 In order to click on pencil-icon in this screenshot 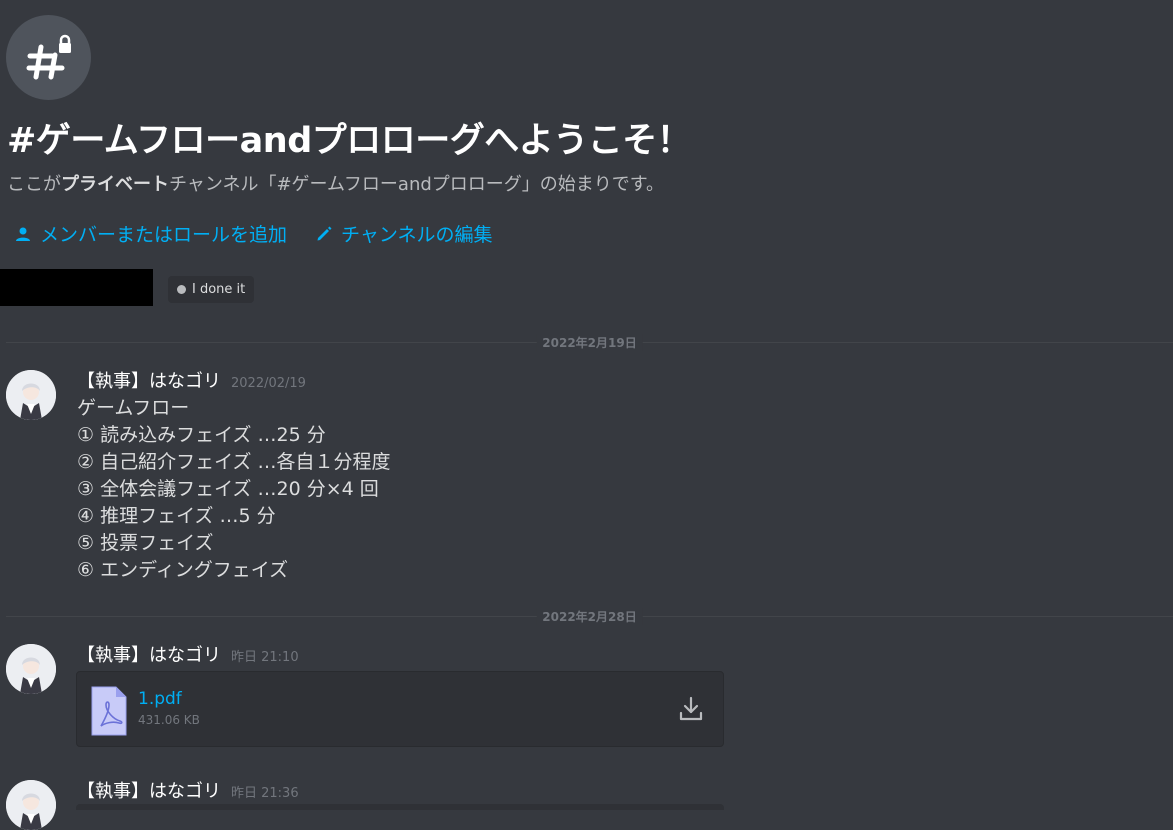, I will do `click(324, 233)`.